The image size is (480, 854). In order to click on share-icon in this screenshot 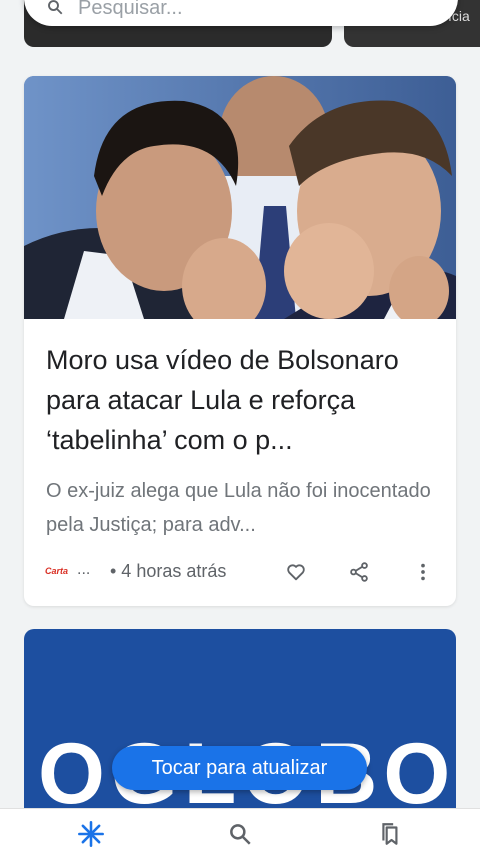, I will do `click(359, 572)`.